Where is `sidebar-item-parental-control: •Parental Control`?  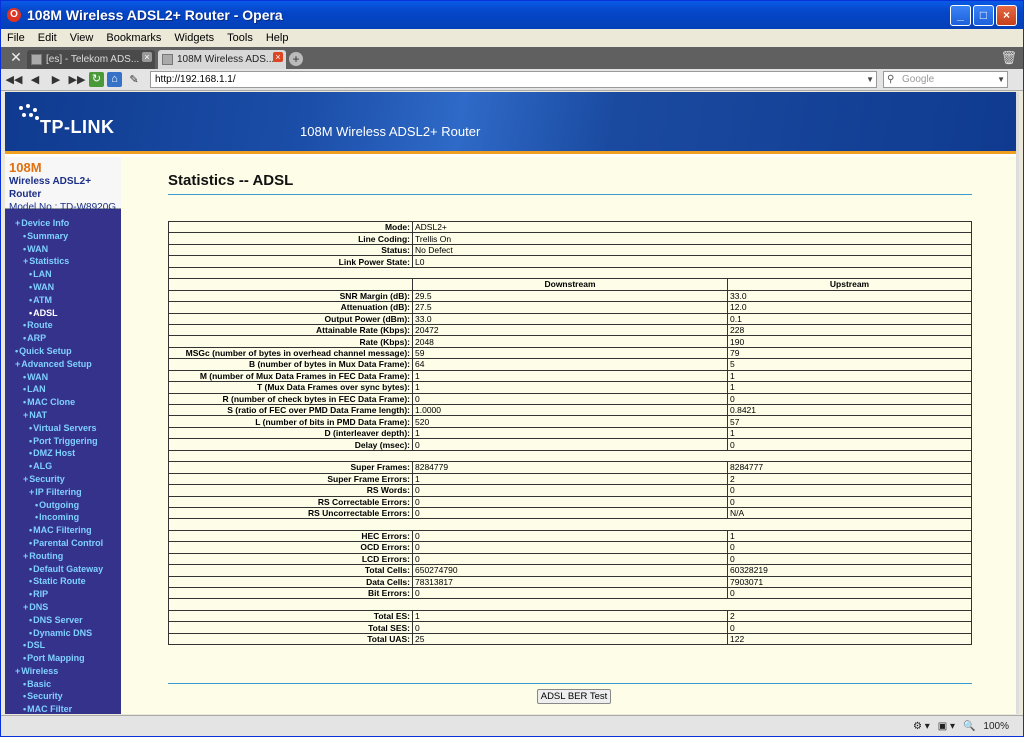 sidebar-item-parental-control: •Parental Control is located at coordinates (63, 543).